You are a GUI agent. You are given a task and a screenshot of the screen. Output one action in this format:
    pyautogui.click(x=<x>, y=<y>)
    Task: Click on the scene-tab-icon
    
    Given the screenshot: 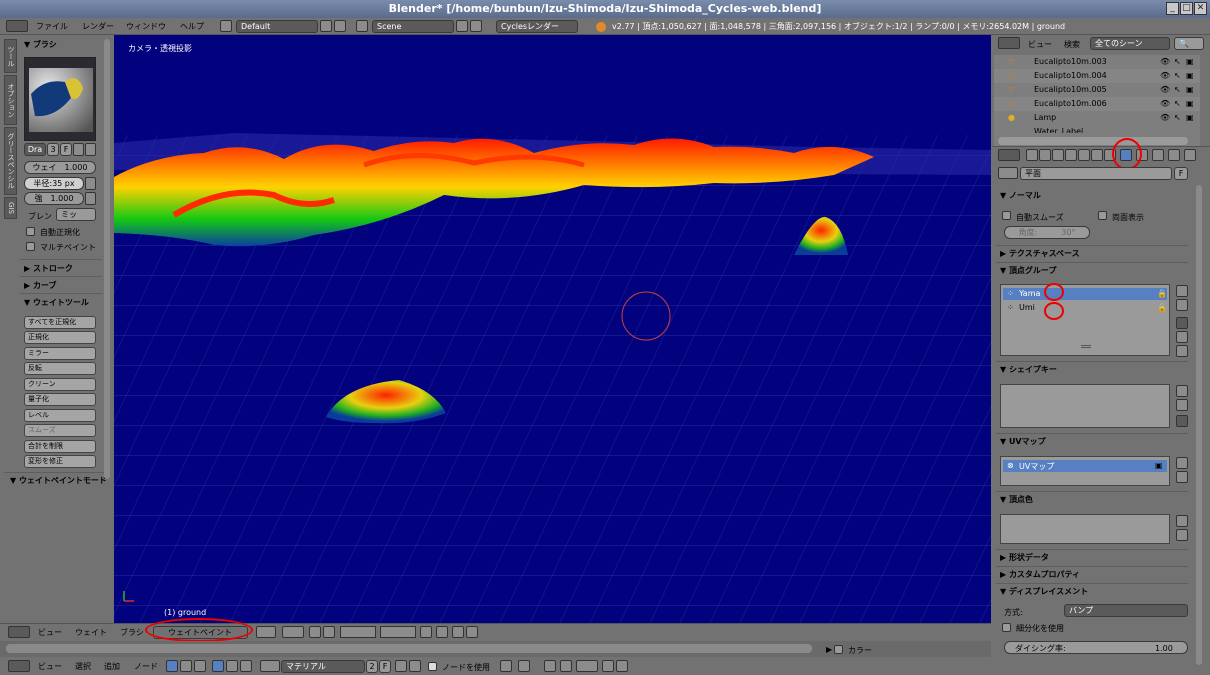 What is the action you would take?
    pyautogui.click(x=1058, y=155)
    